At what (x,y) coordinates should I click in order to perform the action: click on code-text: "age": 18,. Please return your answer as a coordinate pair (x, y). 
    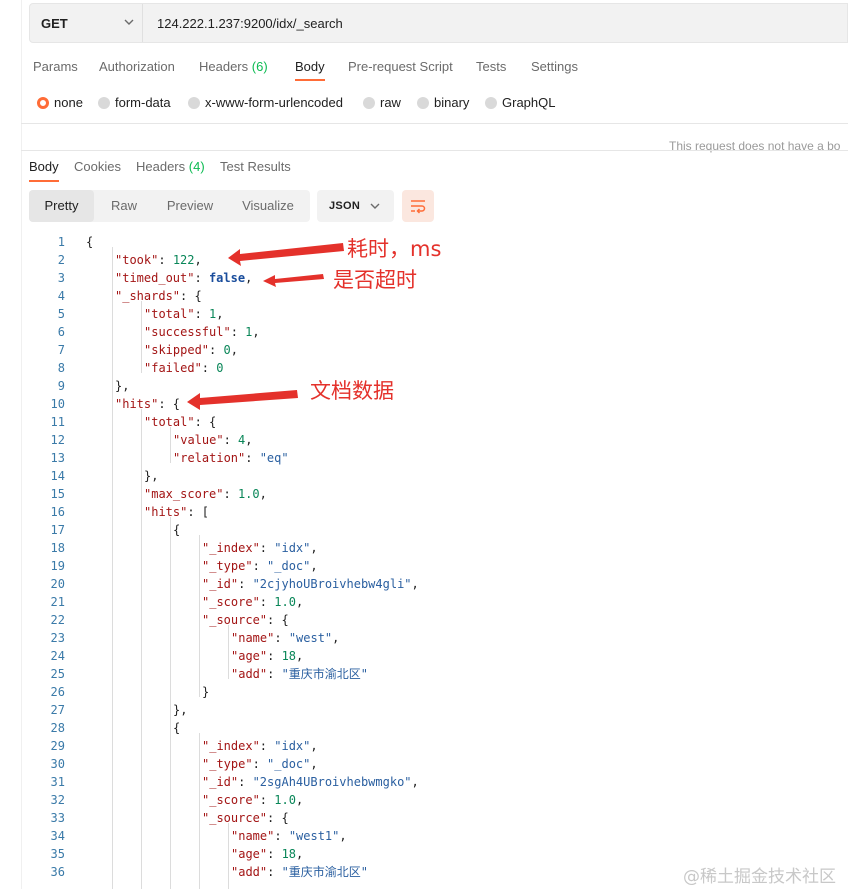
    Looking at the image, I should click on (267, 656).